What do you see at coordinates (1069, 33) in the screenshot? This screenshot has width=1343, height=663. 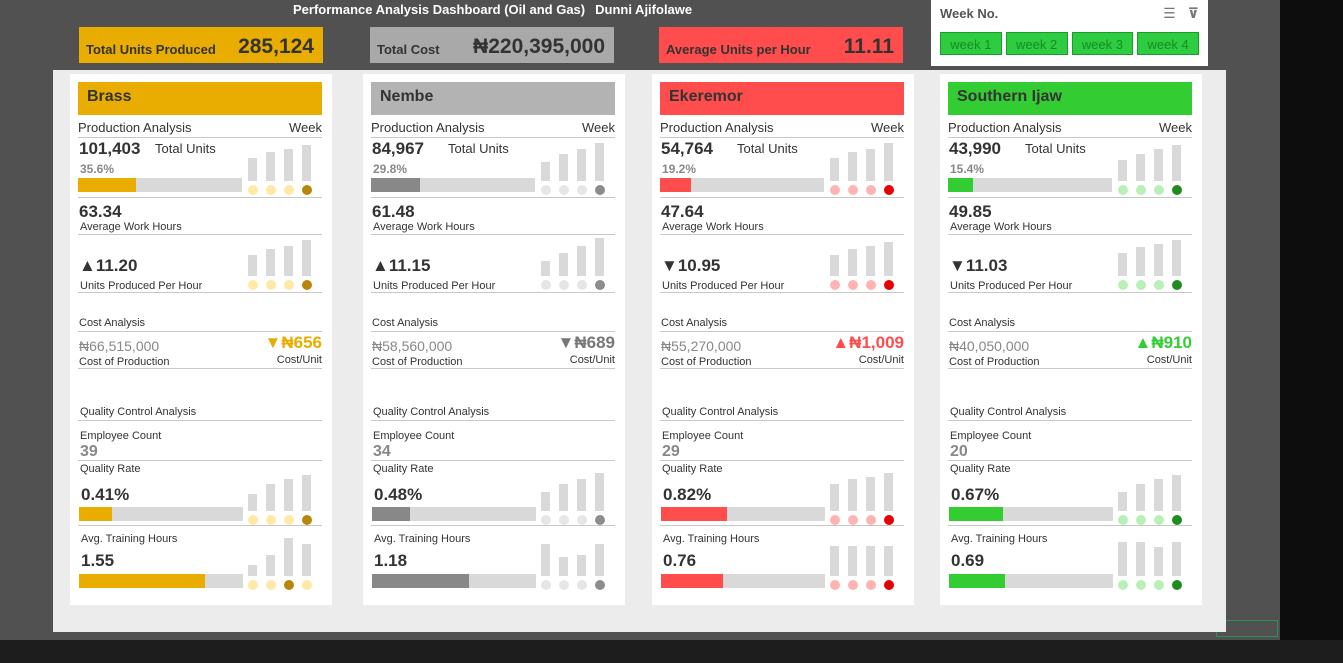 I see `week-slicer: Week No. ☰ ⊽ week 1 week 2 week 3 week 4` at bounding box center [1069, 33].